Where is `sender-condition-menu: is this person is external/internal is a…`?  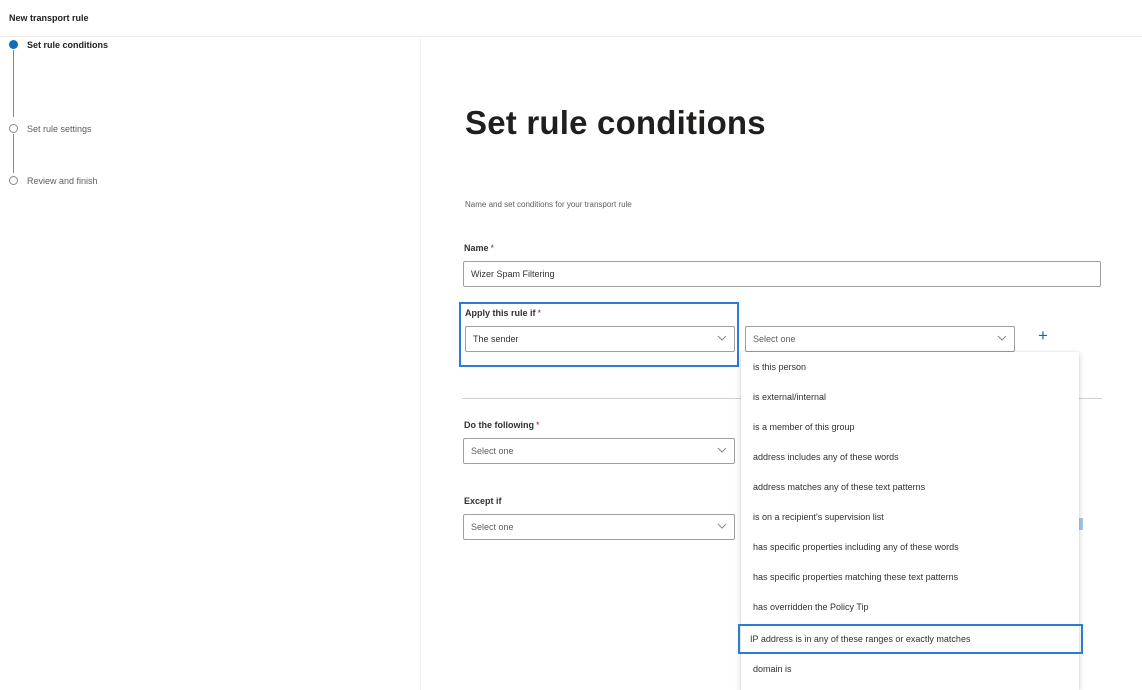
sender-condition-menu: is this person is external/internal is a… is located at coordinates (910, 521).